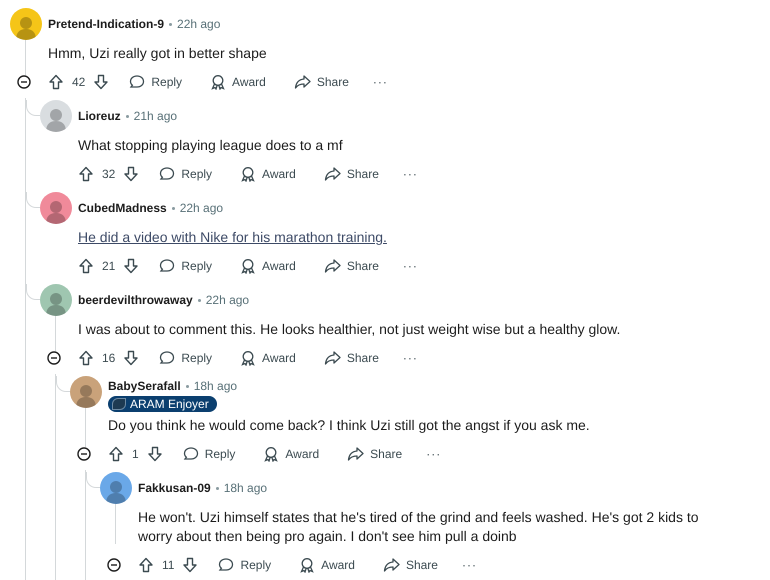  What do you see at coordinates (174, 488) in the screenshot?
I see `username-link: Fakkusan-09` at bounding box center [174, 488].